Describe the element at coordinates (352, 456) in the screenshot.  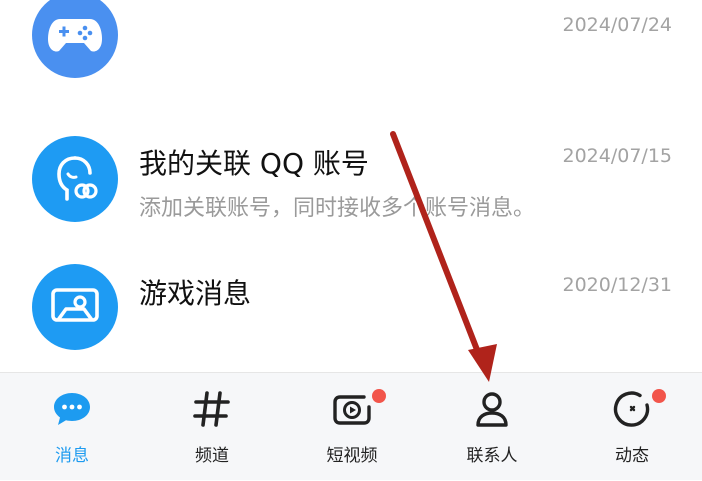
I see `tab-label: 短视频` at that location.